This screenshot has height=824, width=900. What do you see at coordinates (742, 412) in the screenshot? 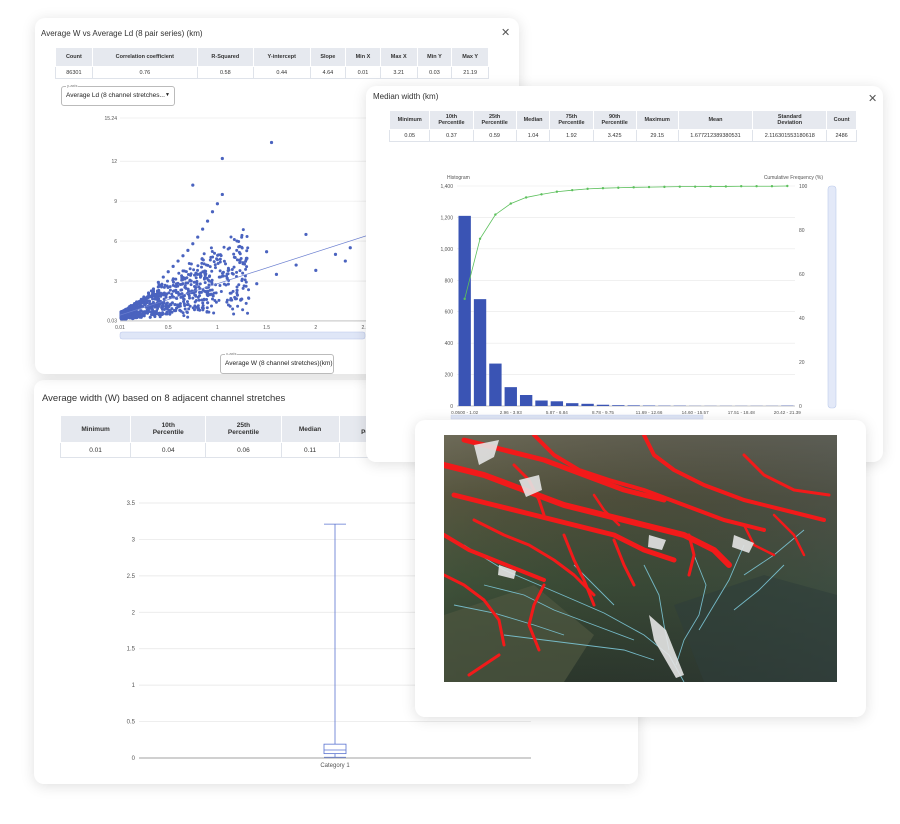
I see `x-tick-label: 17.51 - 18.48` at bounding box center [742, 412].